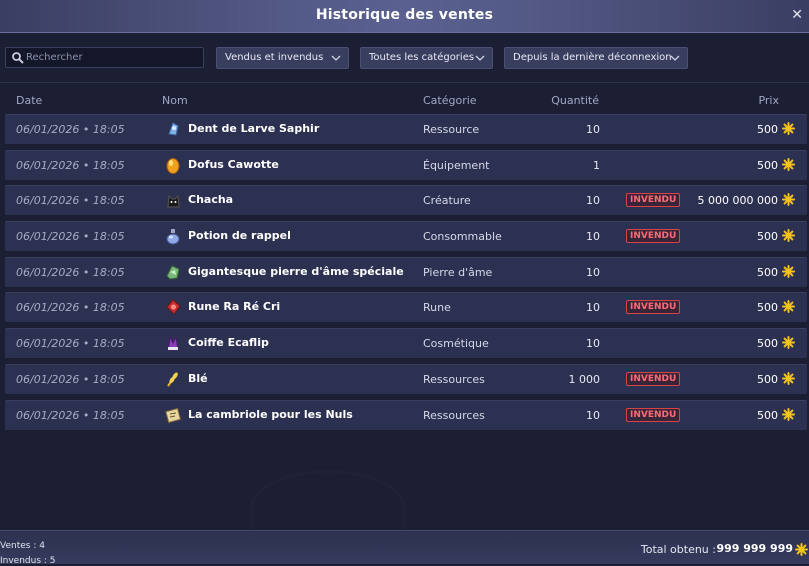 The width and height of the screenshot is (809, 566). Describe the element at coordinates (768, 100) in the screenshot. I see `column-header-price: Prix` at that location.